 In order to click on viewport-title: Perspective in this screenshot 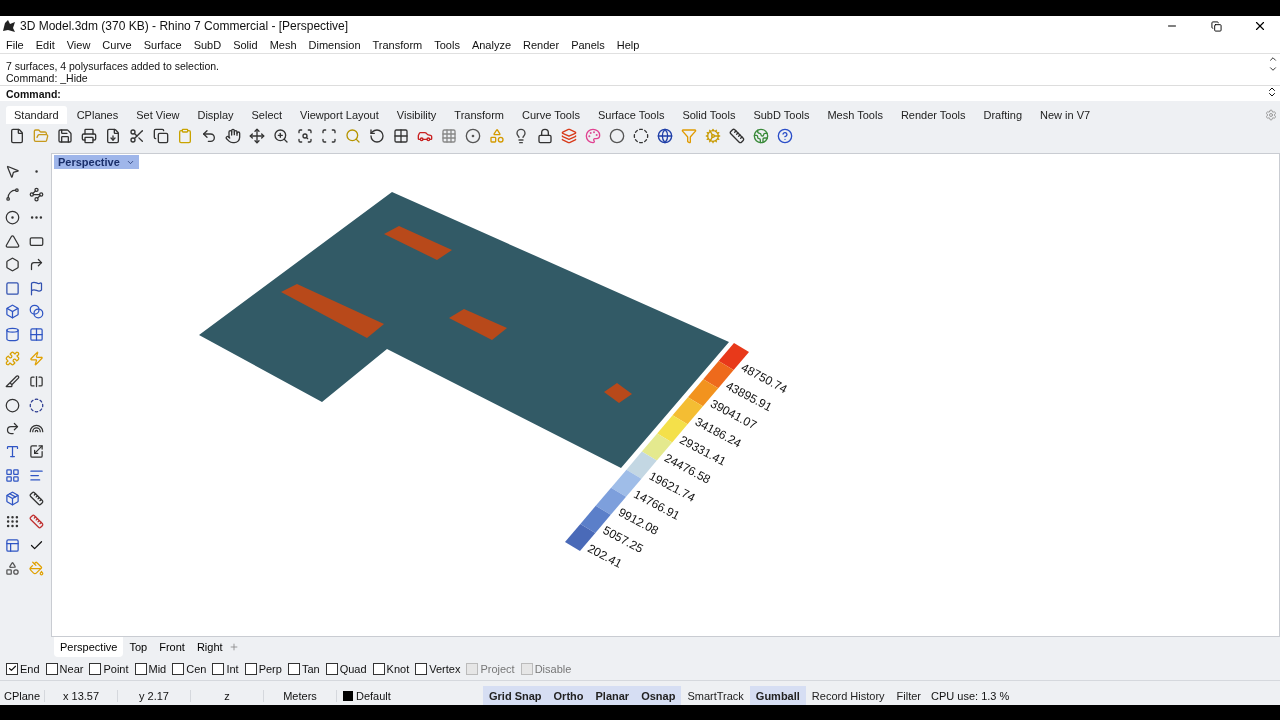, I will do `click(96, 162)`.